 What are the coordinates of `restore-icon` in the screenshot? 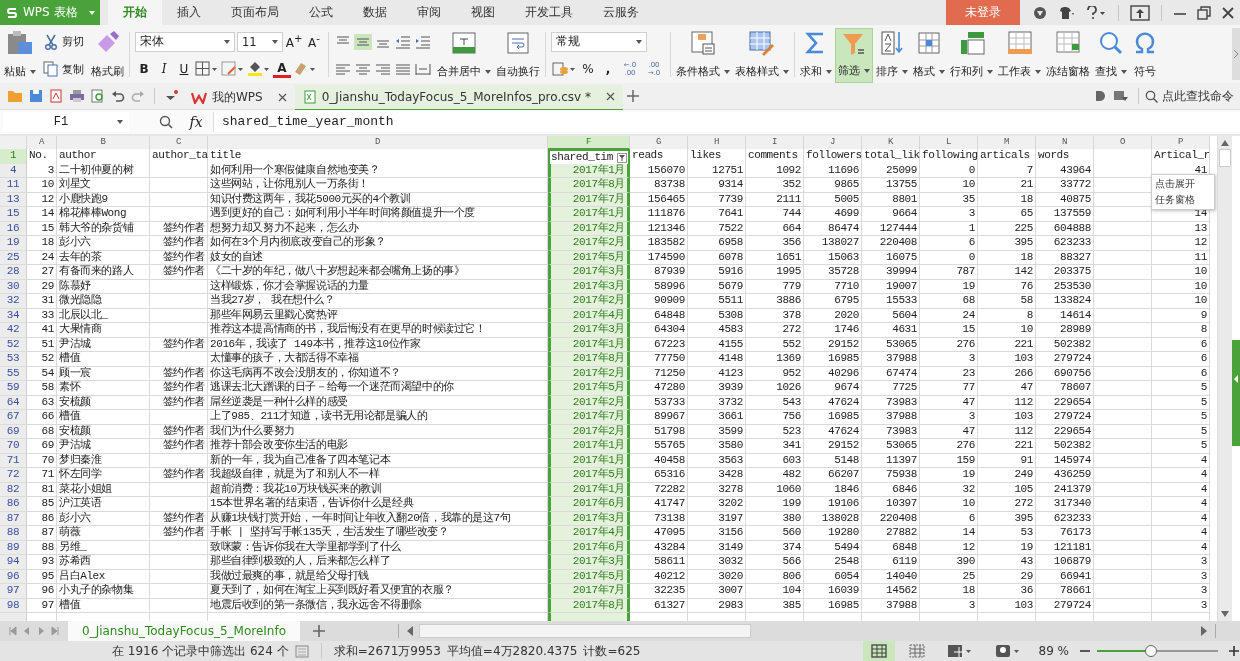 It's located at (1204, 12).